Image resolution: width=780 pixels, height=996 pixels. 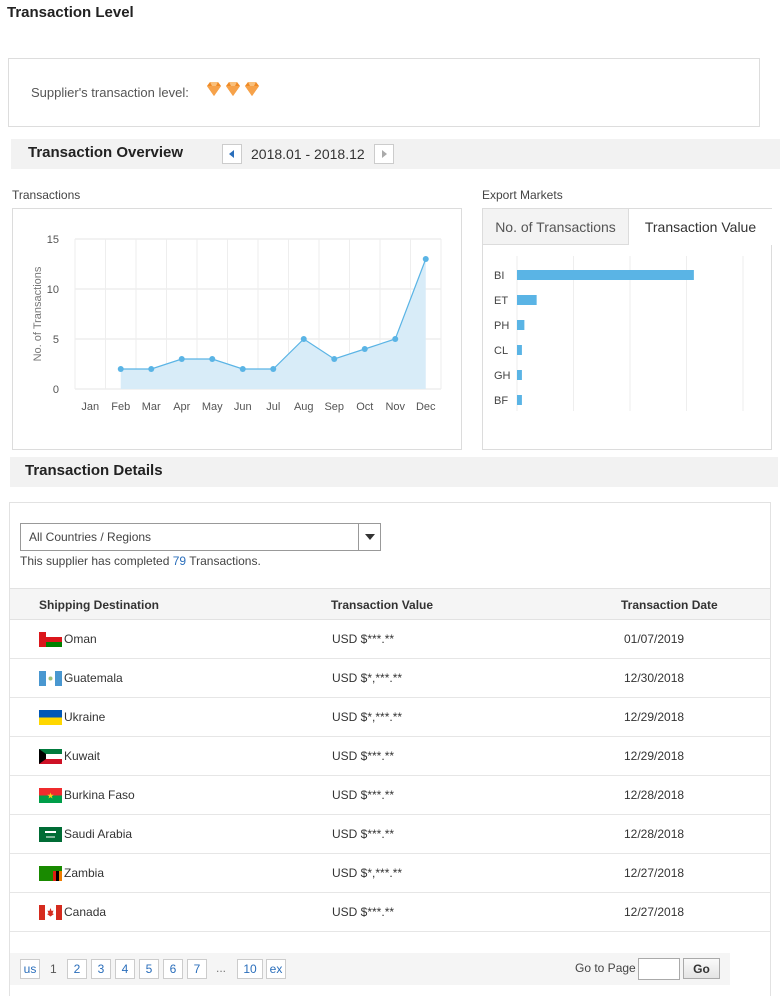 What do you see at coordinates (384, 92) in the screenshot?
I see `transaction-level-box: Supplier's transaction level:` at bounding box center [384, 92].